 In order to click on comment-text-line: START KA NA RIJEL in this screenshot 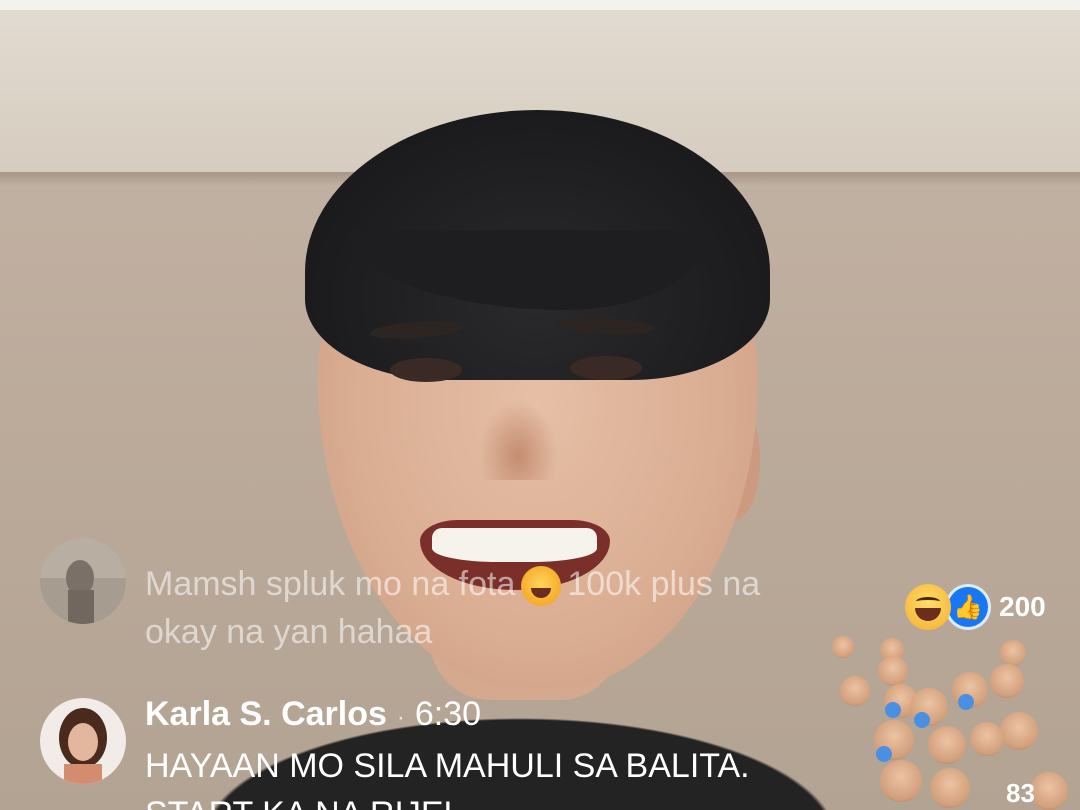, I will do `click(447, 800)`.